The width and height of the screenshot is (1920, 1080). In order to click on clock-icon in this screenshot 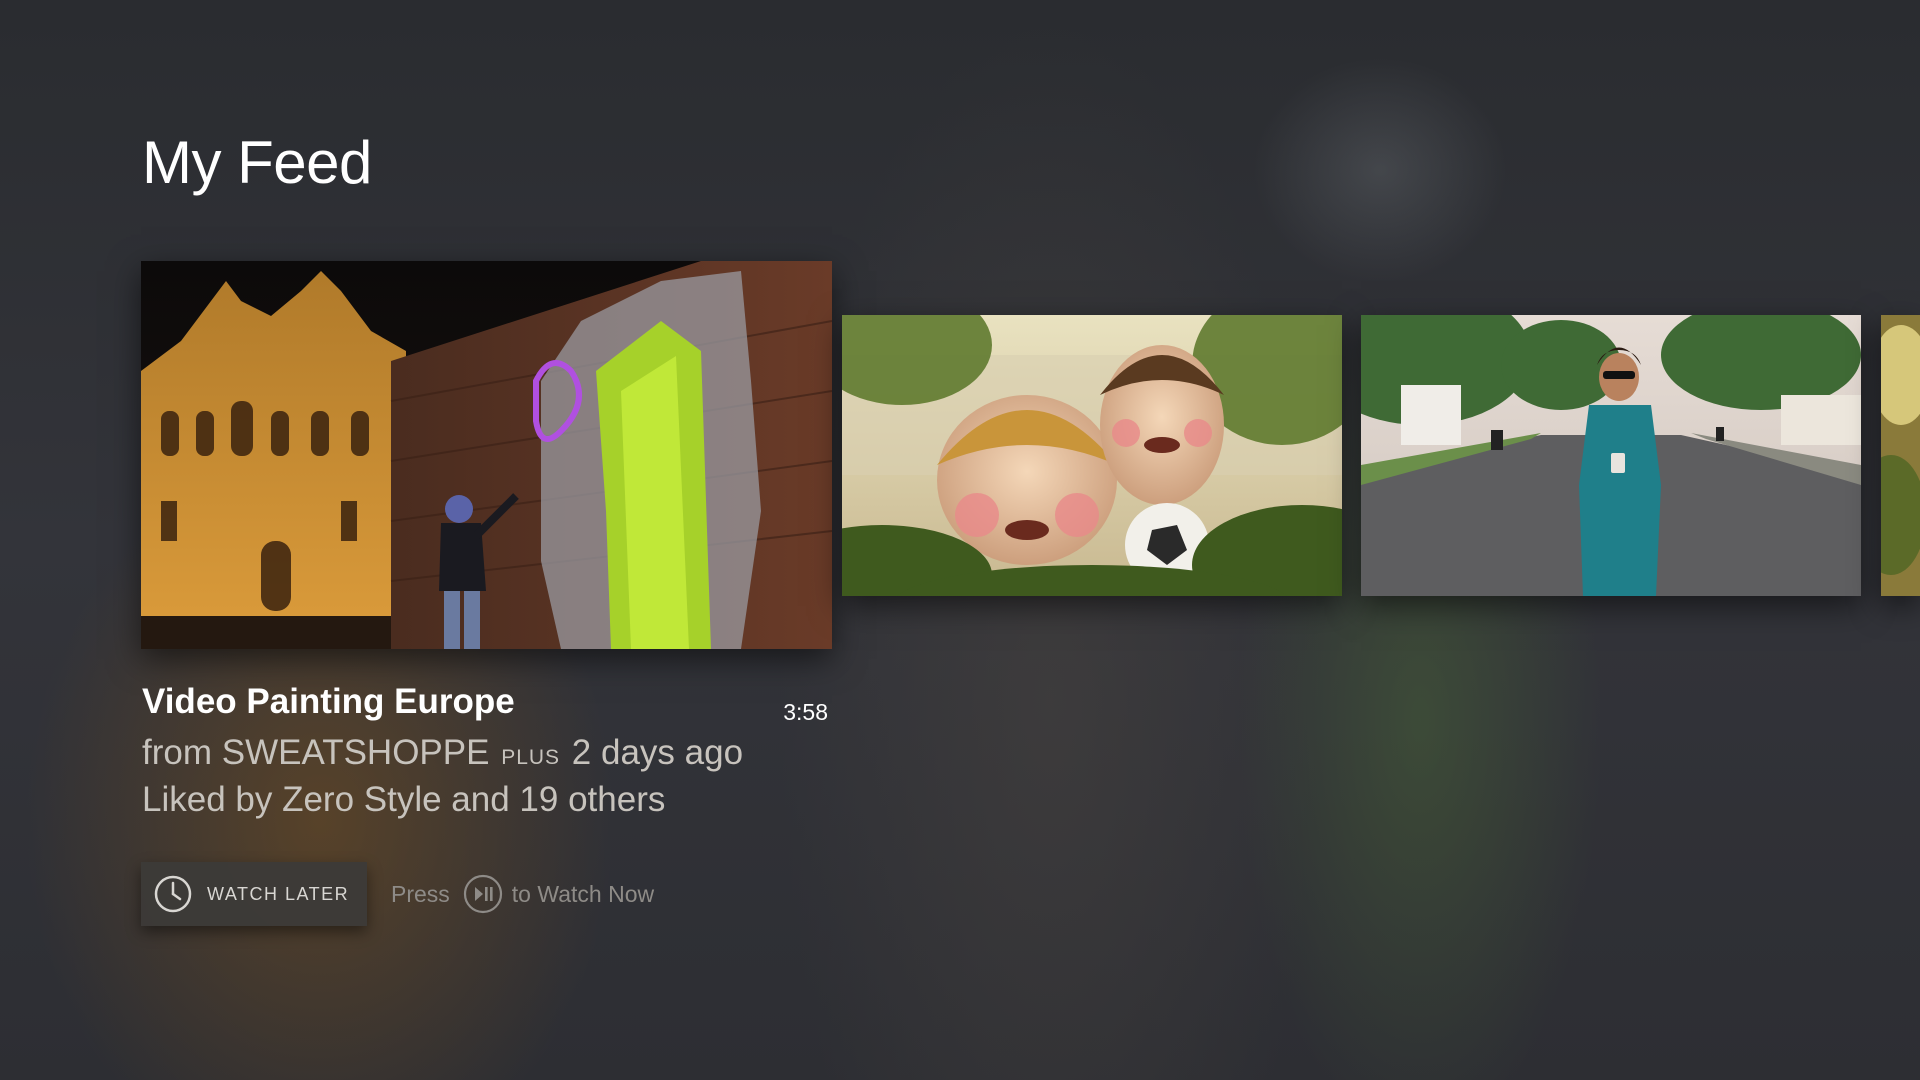, I will do `click(173, 894)`.